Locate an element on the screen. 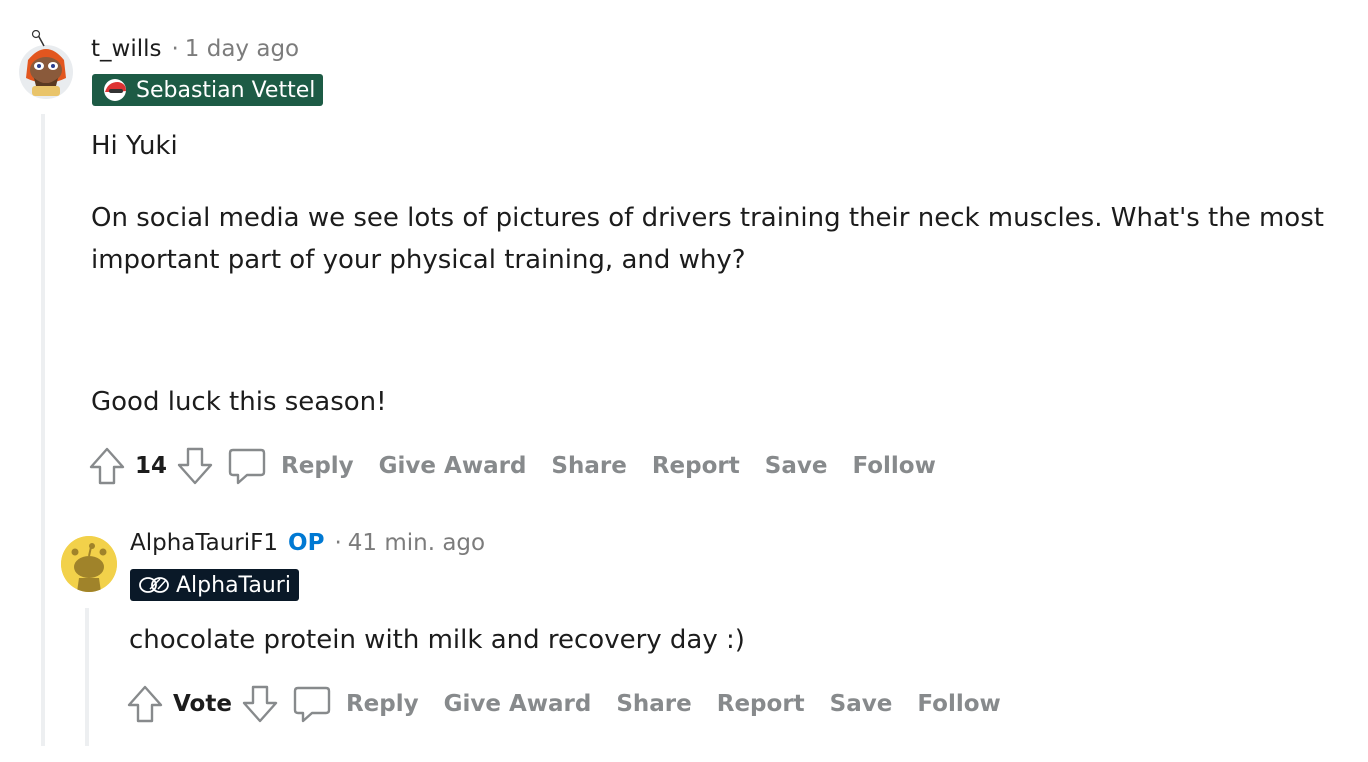 The height and width of the screenshot is (762, 1368). timestamp-link: 1 day ago is located at coordinates (242, 49).